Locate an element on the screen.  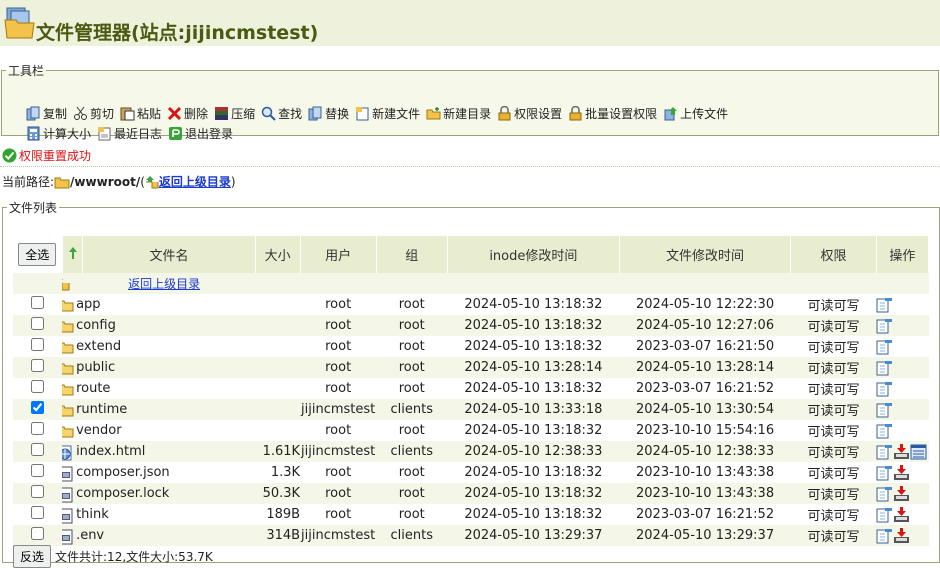
paste-button: 粘贴 is located at coordinates (140, 113).